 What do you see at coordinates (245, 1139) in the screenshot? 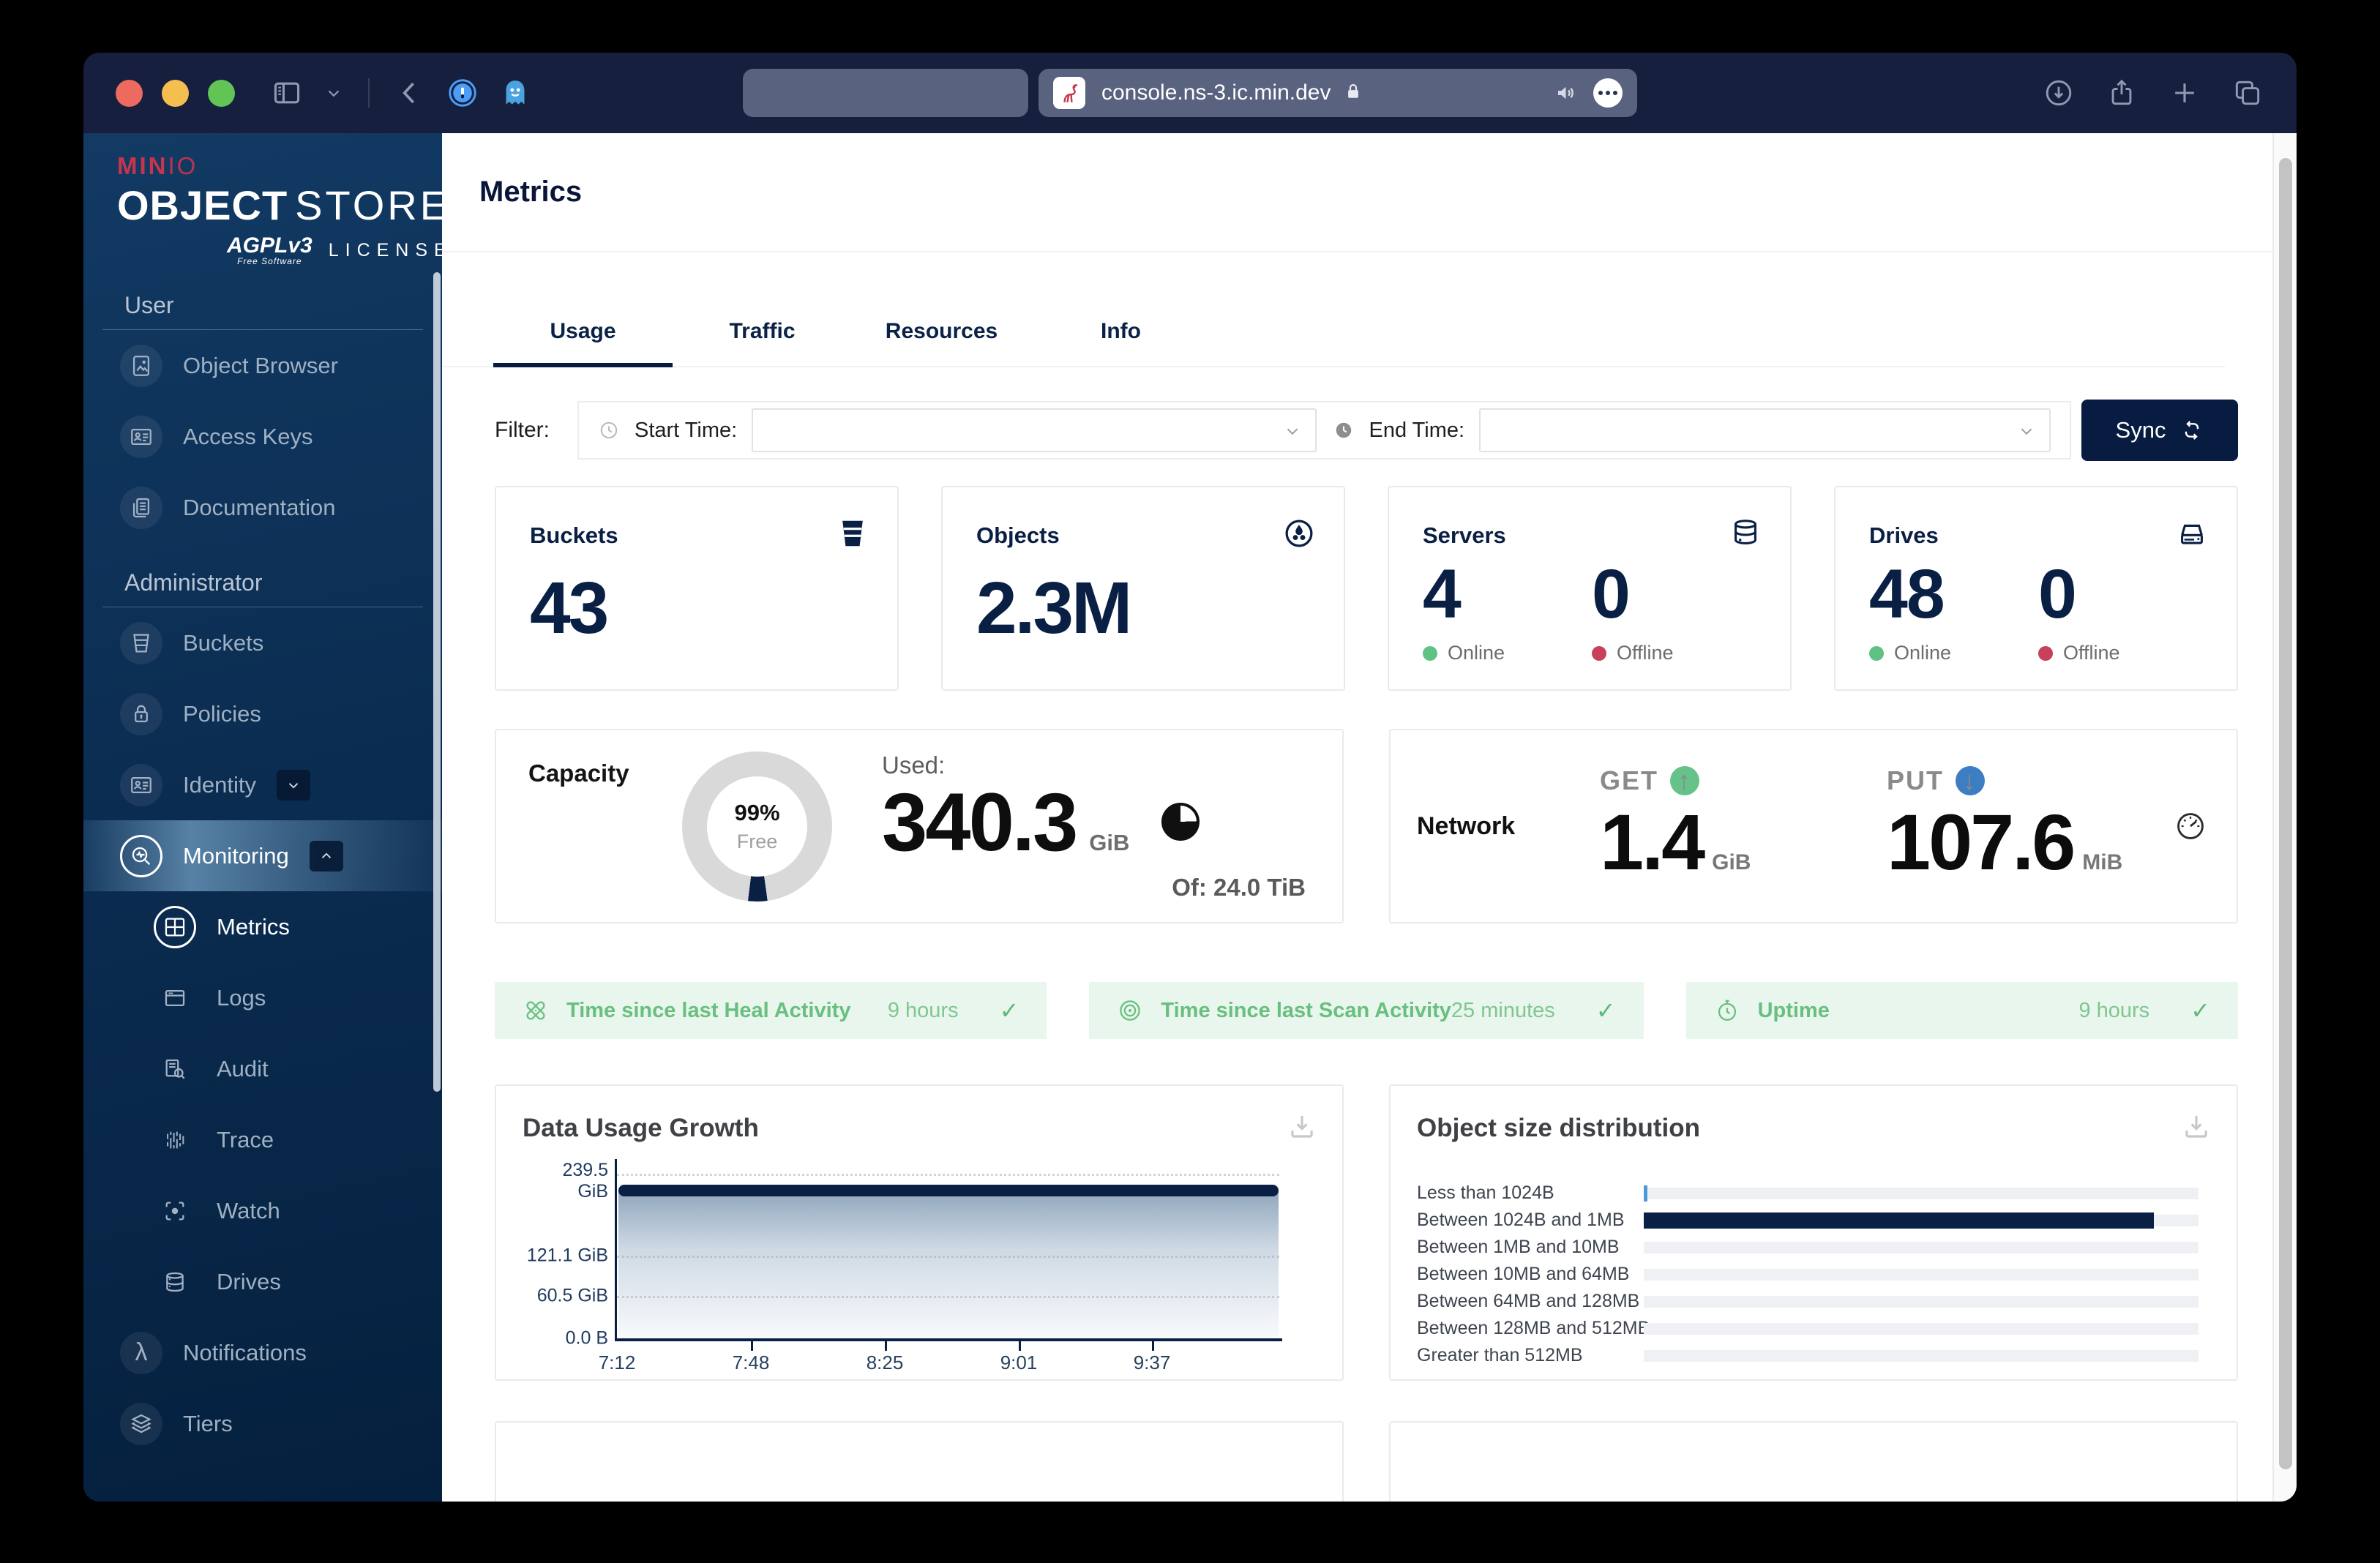
I see `sidebar-item-label: Trace` at bounding box center [245, 1139].